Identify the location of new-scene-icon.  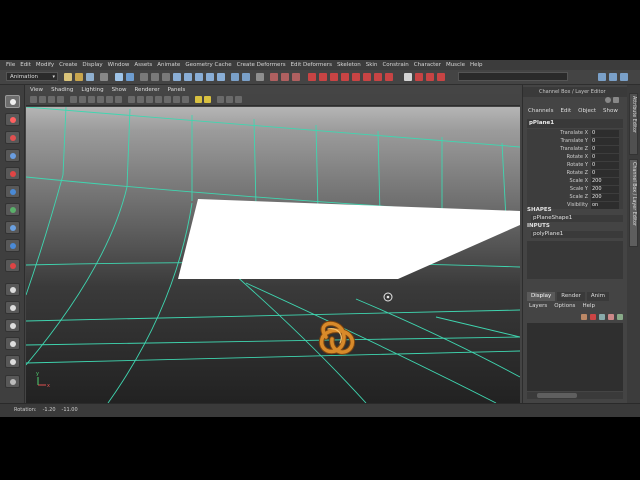
(68, 77).